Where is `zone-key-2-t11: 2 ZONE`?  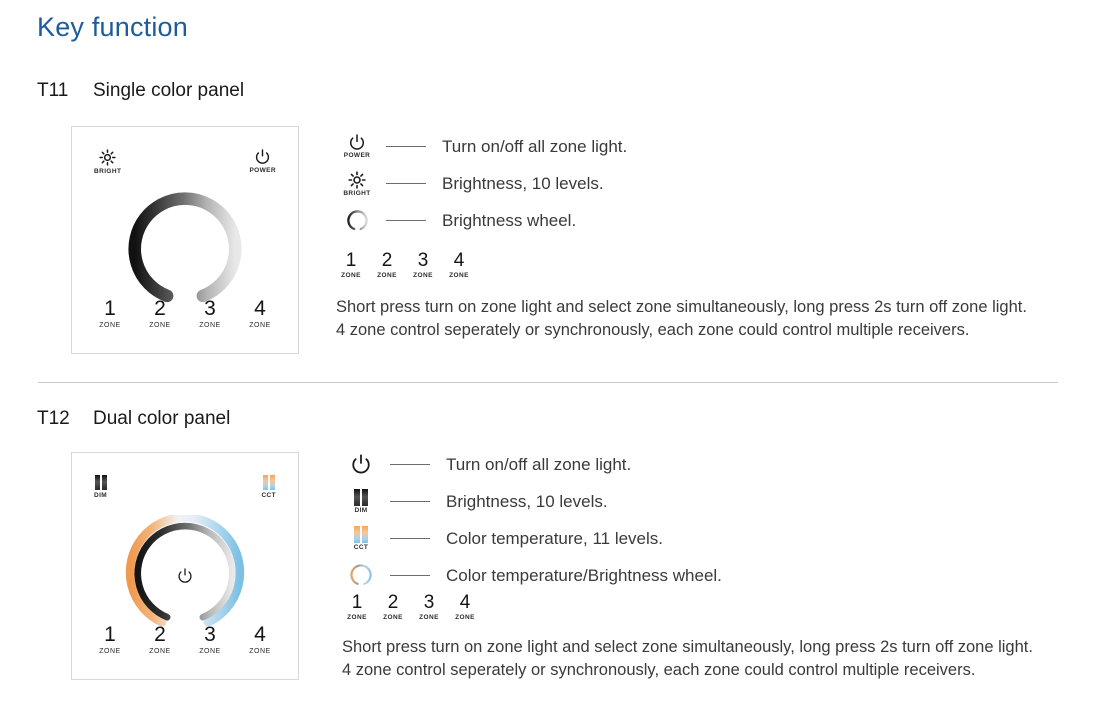
zone-key-2-t11: 2 ZONE is located at coordinates (160, 313).